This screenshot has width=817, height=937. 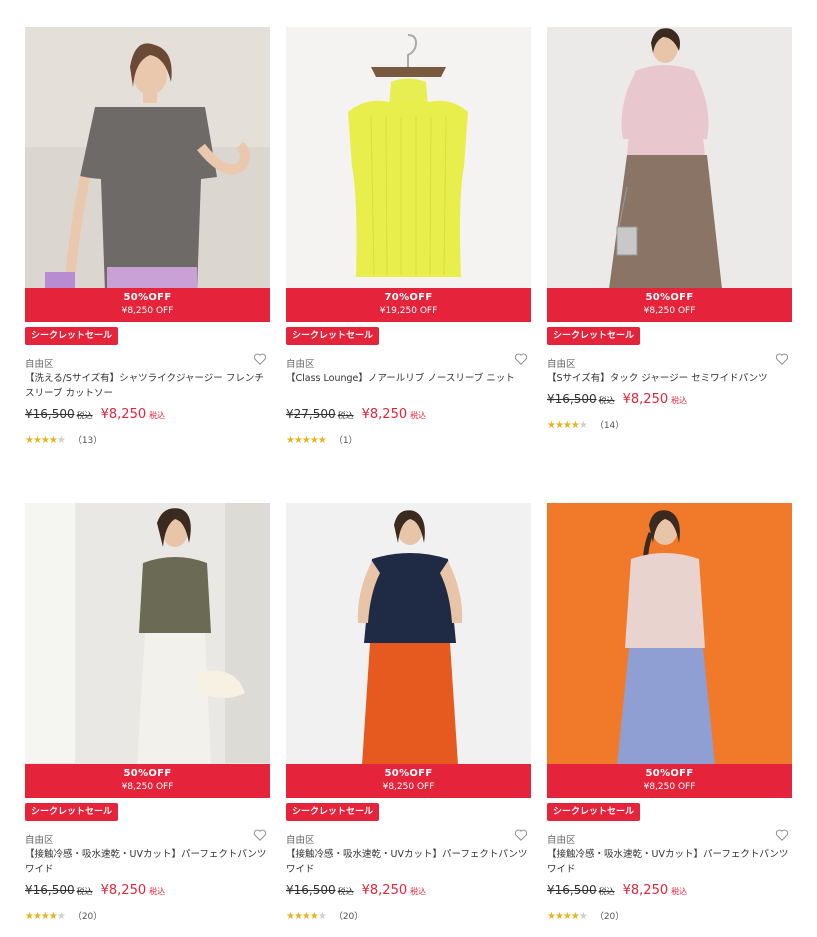 What do you see at coordinates (345, 441) in the screenshot?
I see `review-count: （1）` at bounding box center [345, 441].